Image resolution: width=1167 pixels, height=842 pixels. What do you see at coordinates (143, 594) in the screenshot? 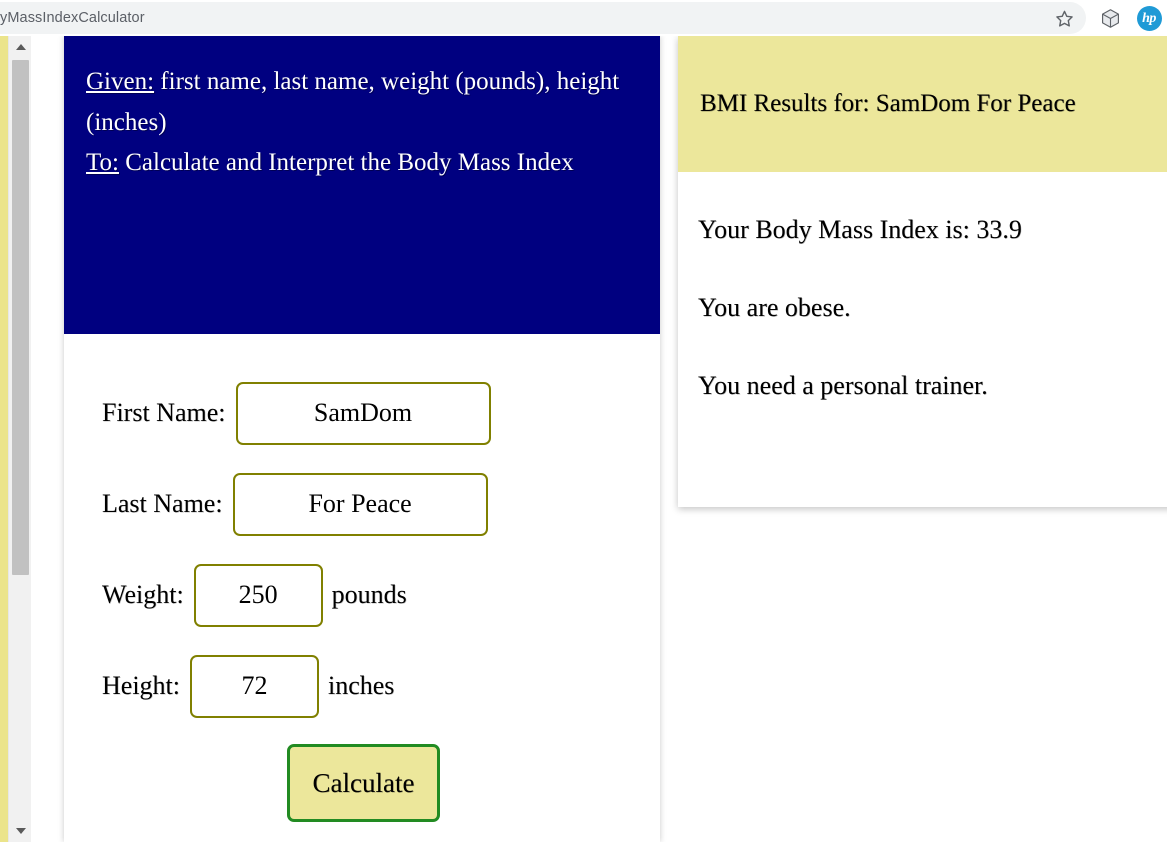
I see `weight-label: Weight:` at bounding box center [143, 594].